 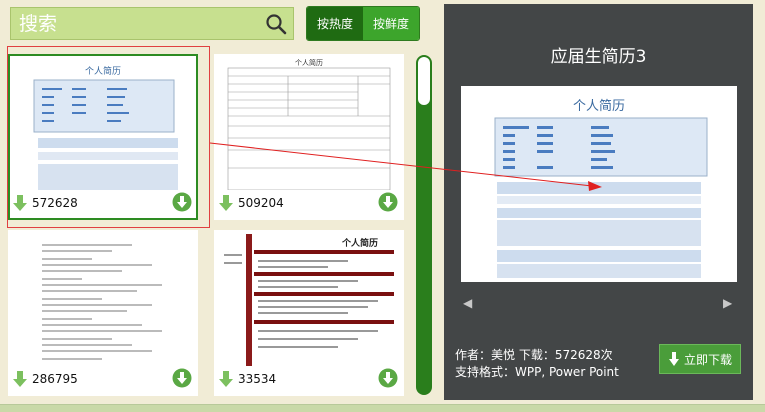 I want to click on download-arrow-icon, so click(x=673, y=359).